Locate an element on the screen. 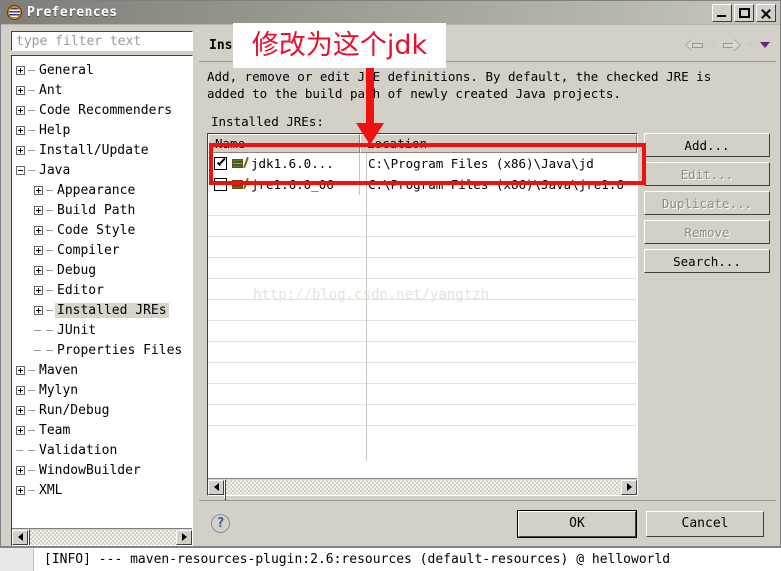 The height and width of the screenshot is (571, 781). sidebar-horizontal-scrollbar is located at coordinates (102, 536).